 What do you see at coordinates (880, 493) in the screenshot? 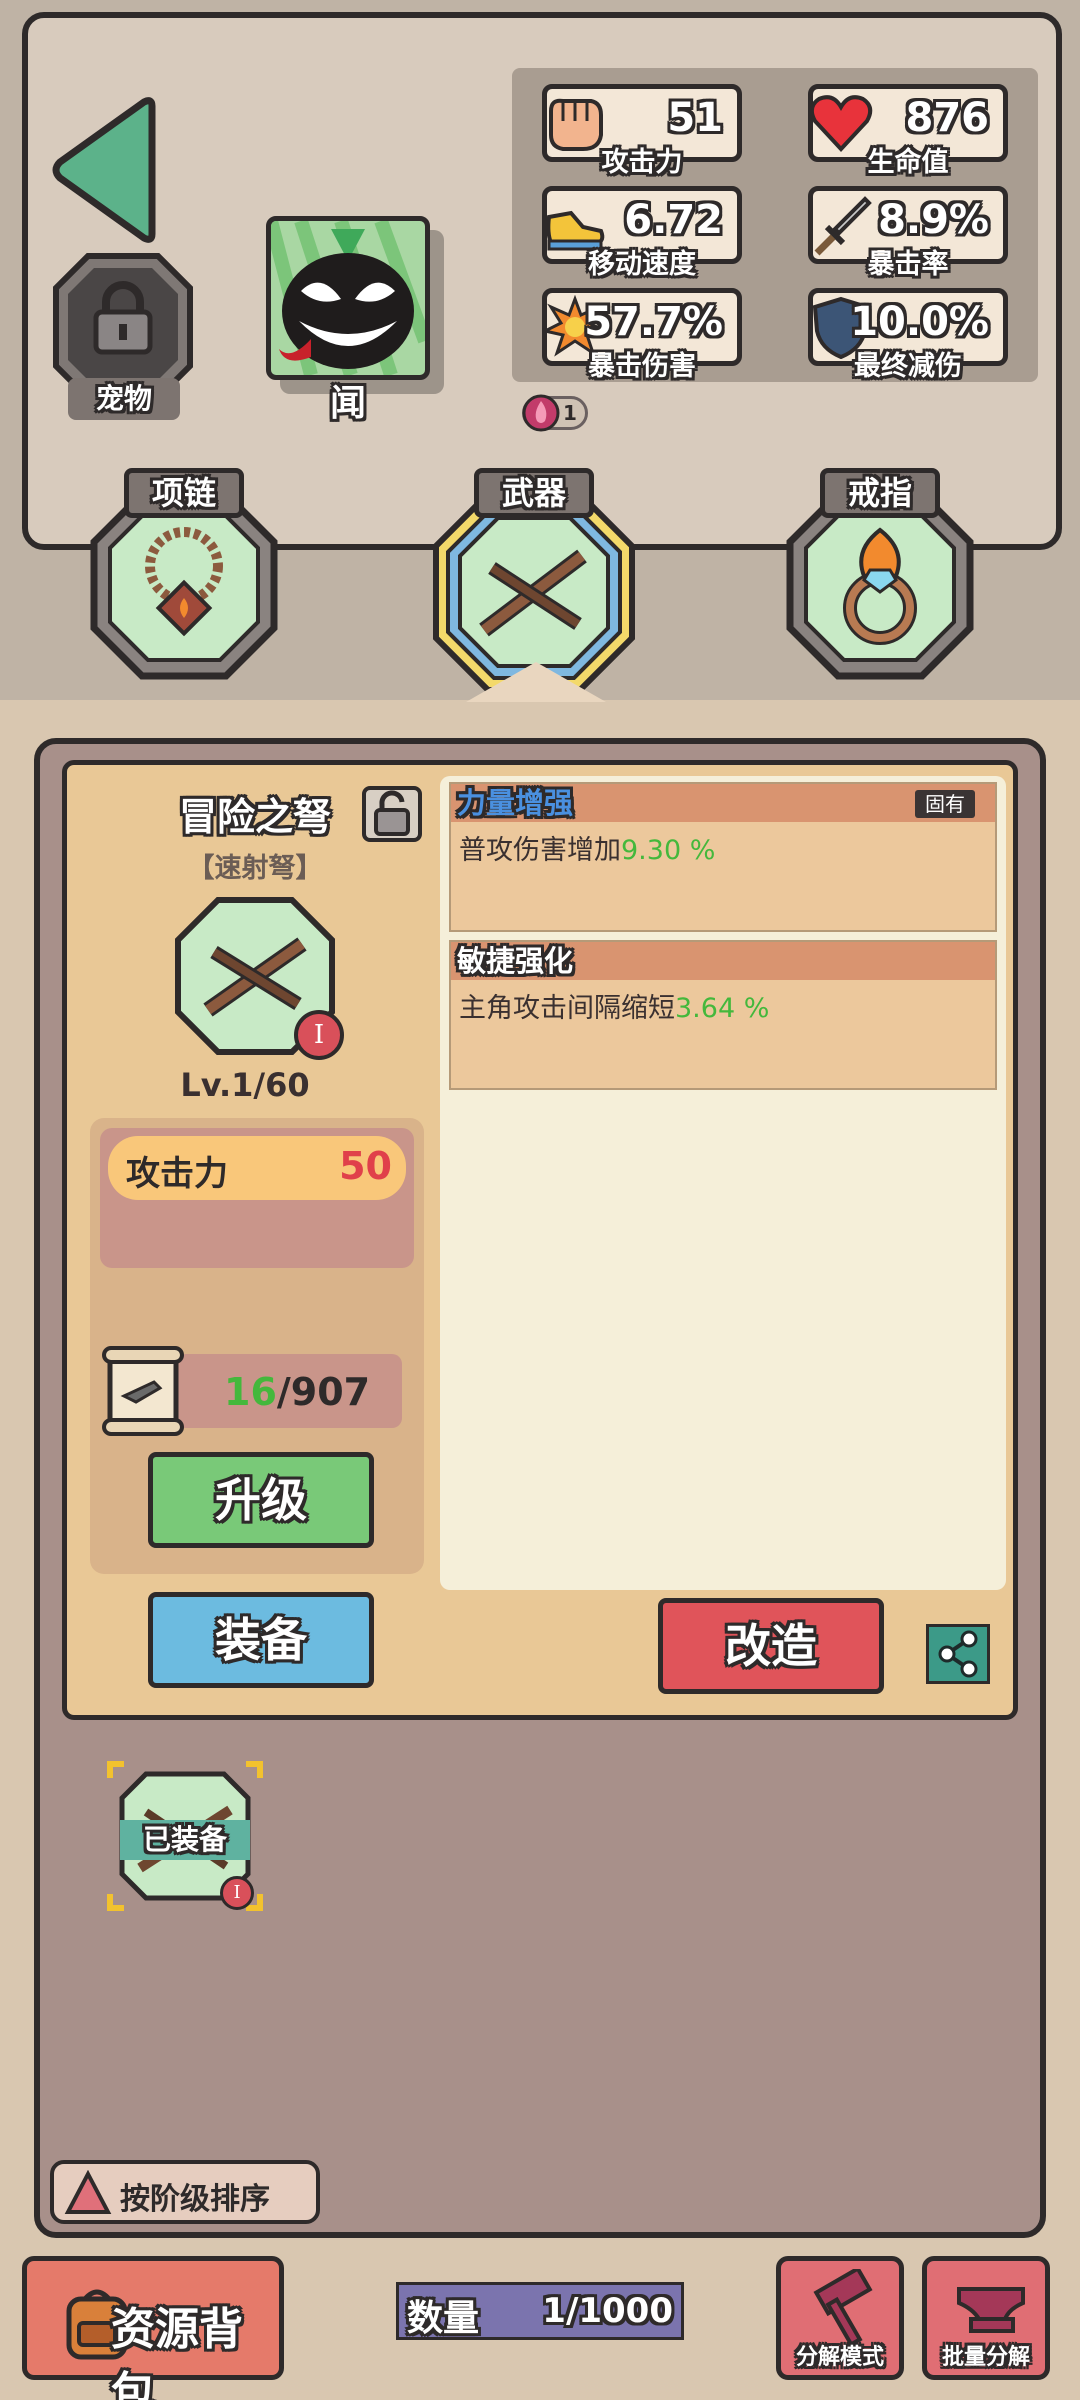
I see `slot-label: 戒指` at bounding box center [880, 493].